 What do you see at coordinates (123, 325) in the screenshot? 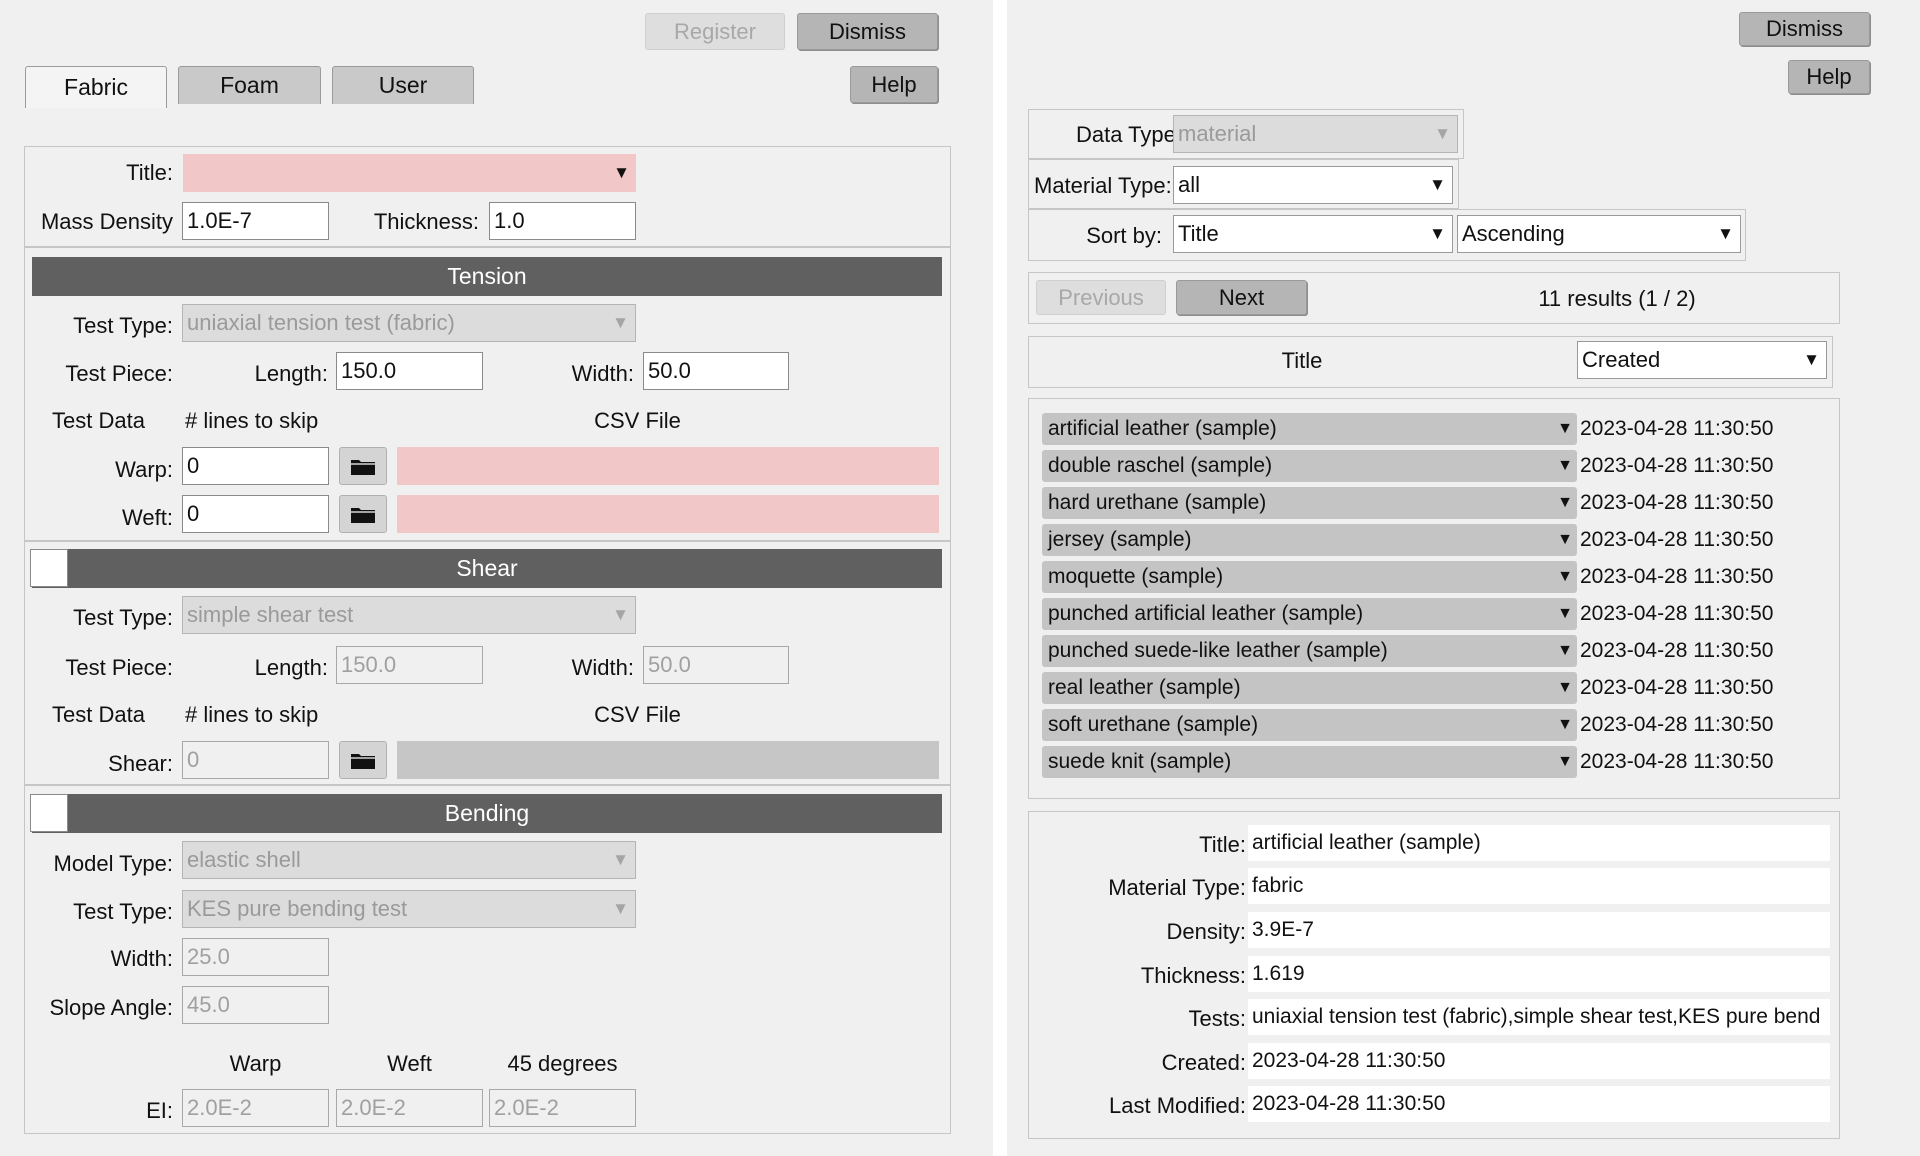
I see `tension-test-type-label: Test Type:` at bounding box center [123, 325].